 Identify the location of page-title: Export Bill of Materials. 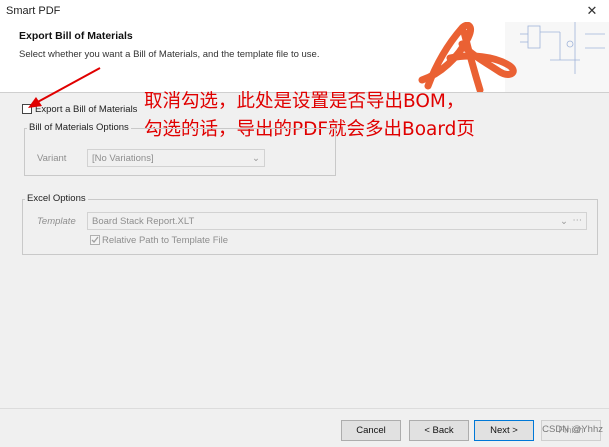
(76, 36).